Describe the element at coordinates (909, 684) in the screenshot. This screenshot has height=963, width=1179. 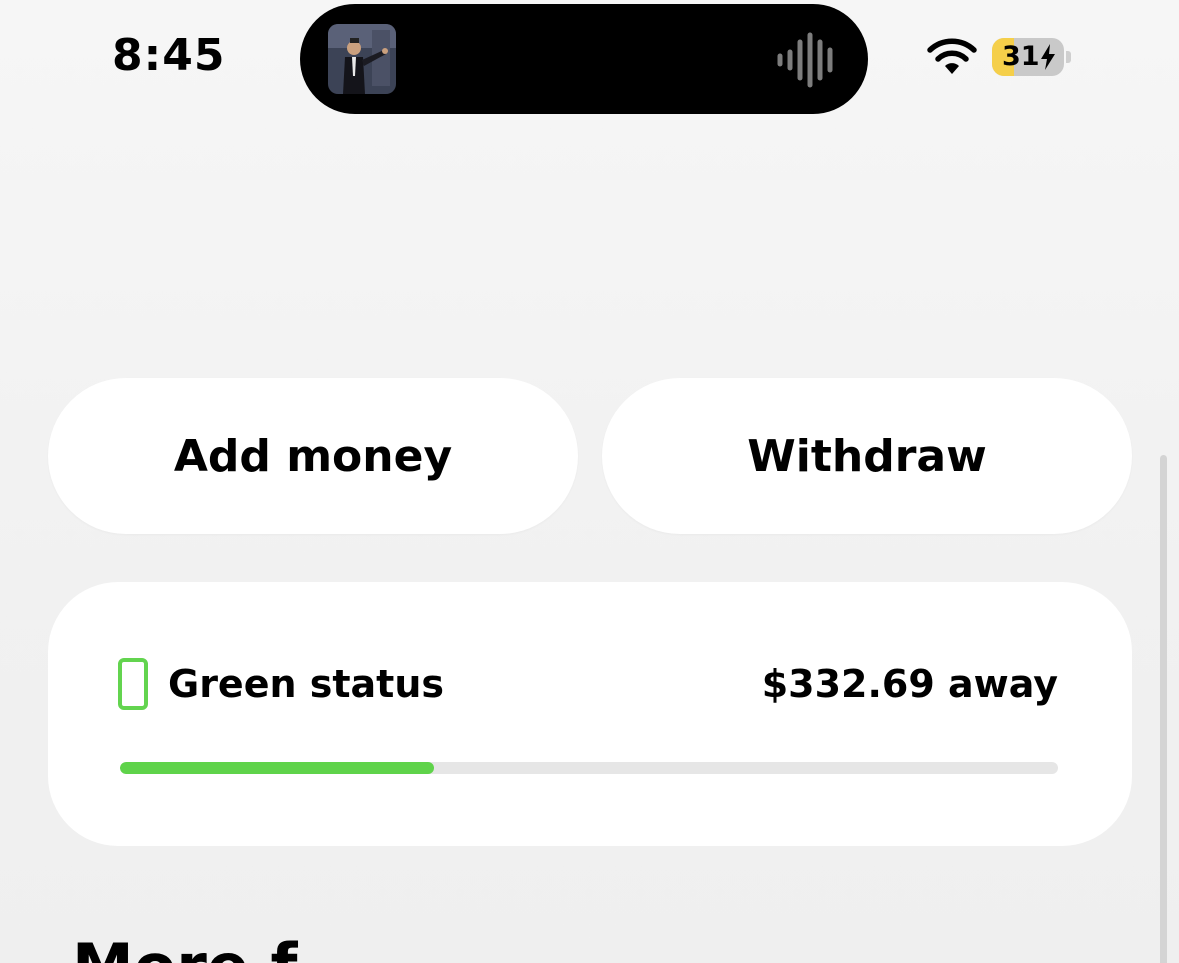
I see `status-away-amount: $332.69 away` at that location.